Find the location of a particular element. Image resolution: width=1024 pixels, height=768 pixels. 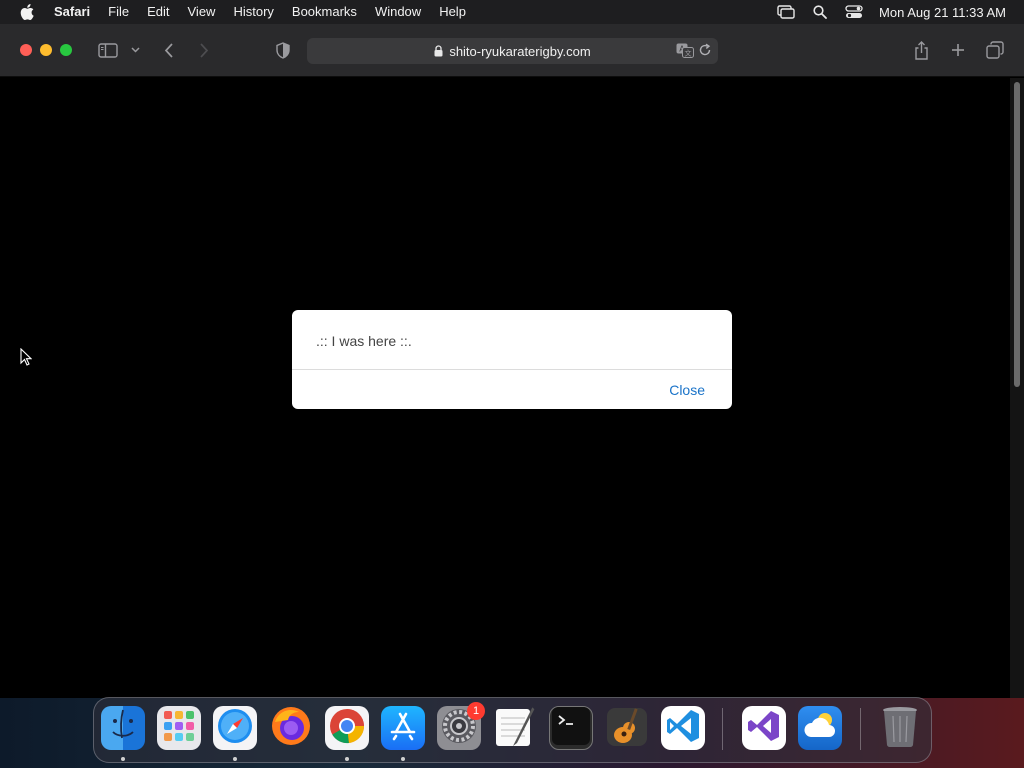

trash-icon is located at coordinates (900, 728).